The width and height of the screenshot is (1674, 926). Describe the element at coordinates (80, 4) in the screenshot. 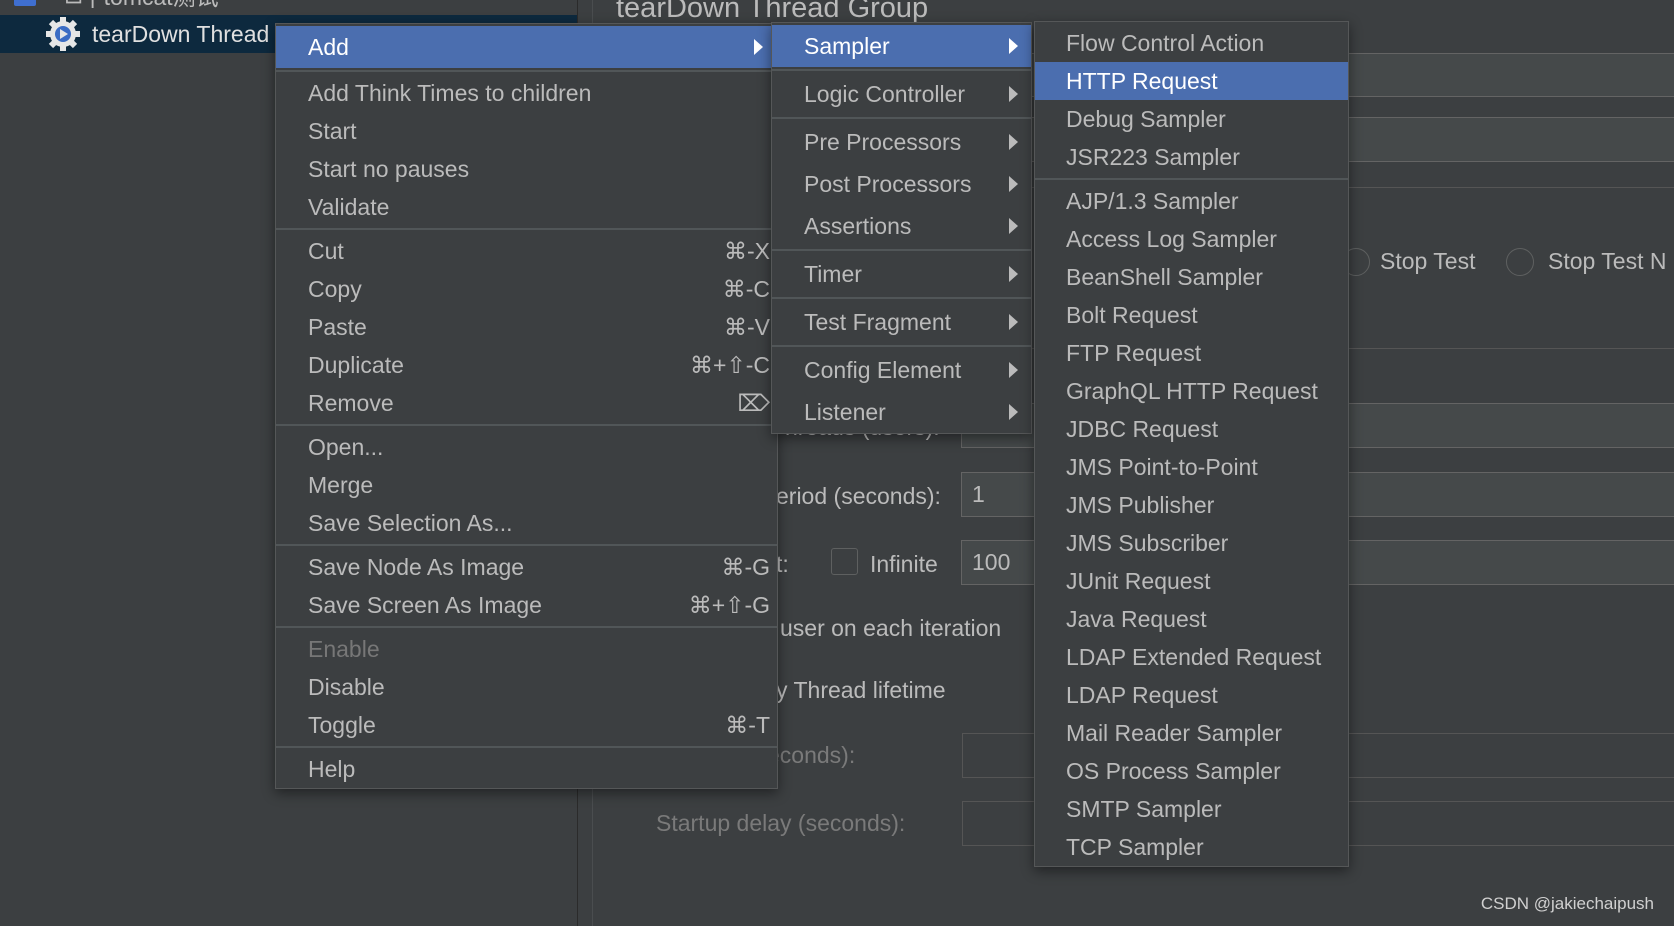

I see `expand-icon: ⊟ |` at that location.